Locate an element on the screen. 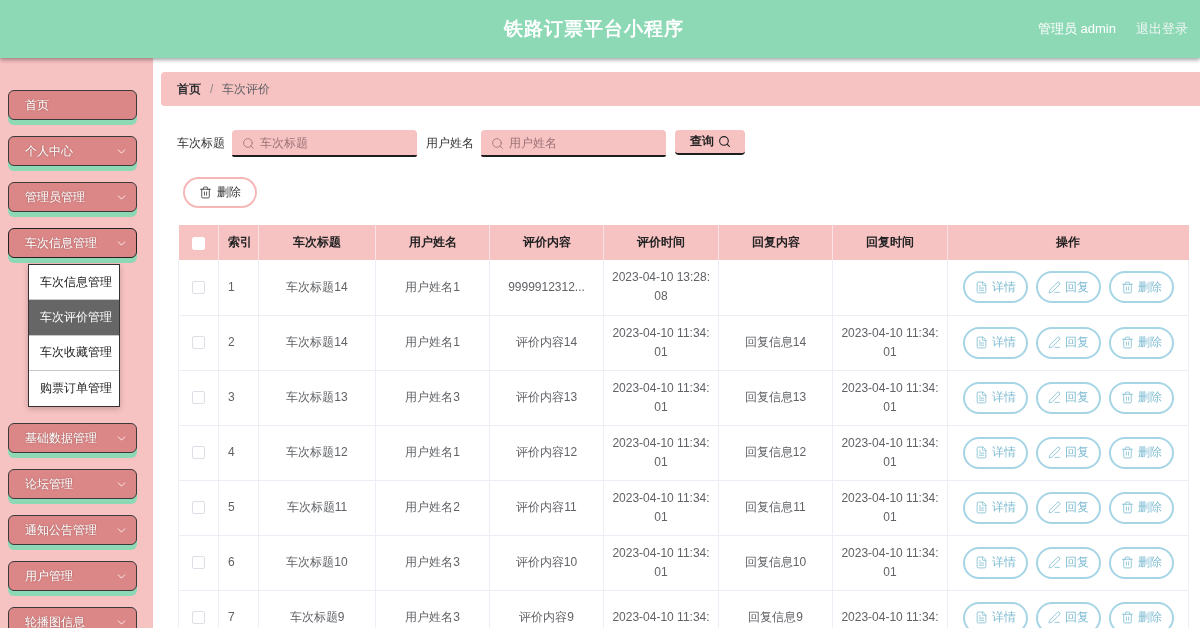  table-header-cell: 回复内容 is located at coordinates (775, 242).